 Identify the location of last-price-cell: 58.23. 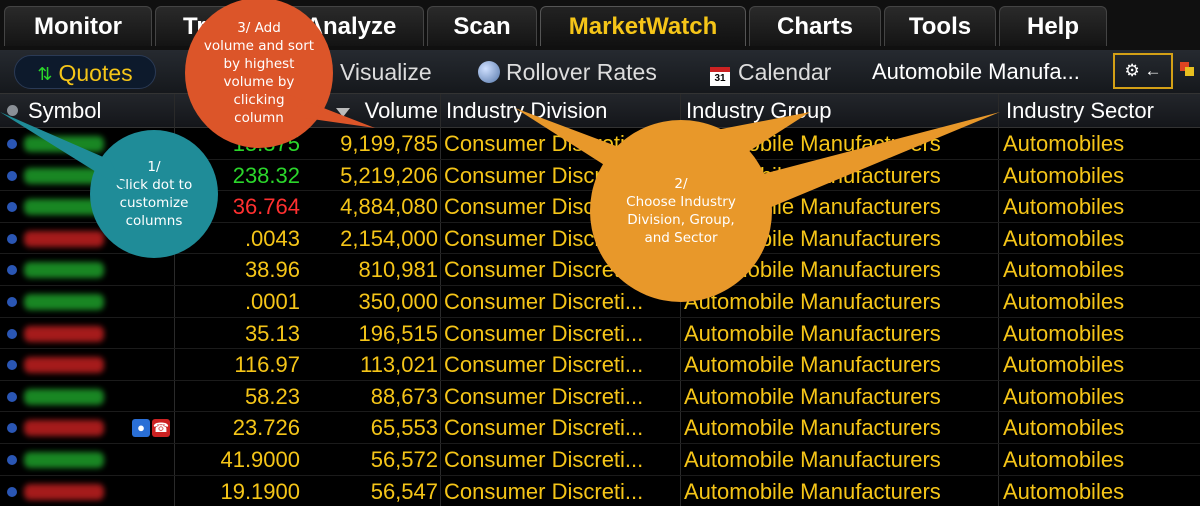
(272, 396).